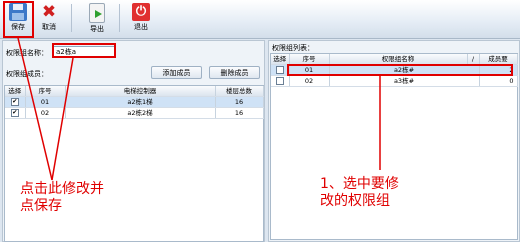  Describe the element at coordinates (359, 184) in the screenshot. I see `note-line: 1、选中要修` at that location.